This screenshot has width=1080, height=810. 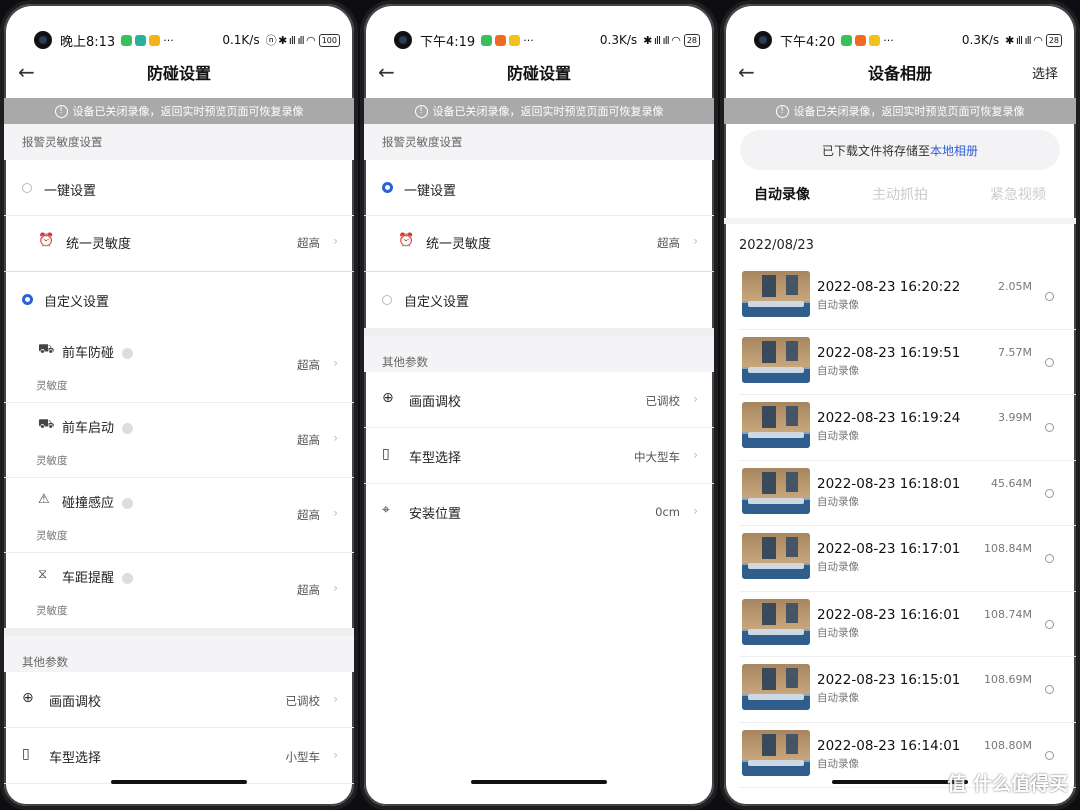 What do you see at coordinates (900, 194) in the screenshot?
I see `tab-snapshot: 主动抓拍` at bounding box center [900, 194].